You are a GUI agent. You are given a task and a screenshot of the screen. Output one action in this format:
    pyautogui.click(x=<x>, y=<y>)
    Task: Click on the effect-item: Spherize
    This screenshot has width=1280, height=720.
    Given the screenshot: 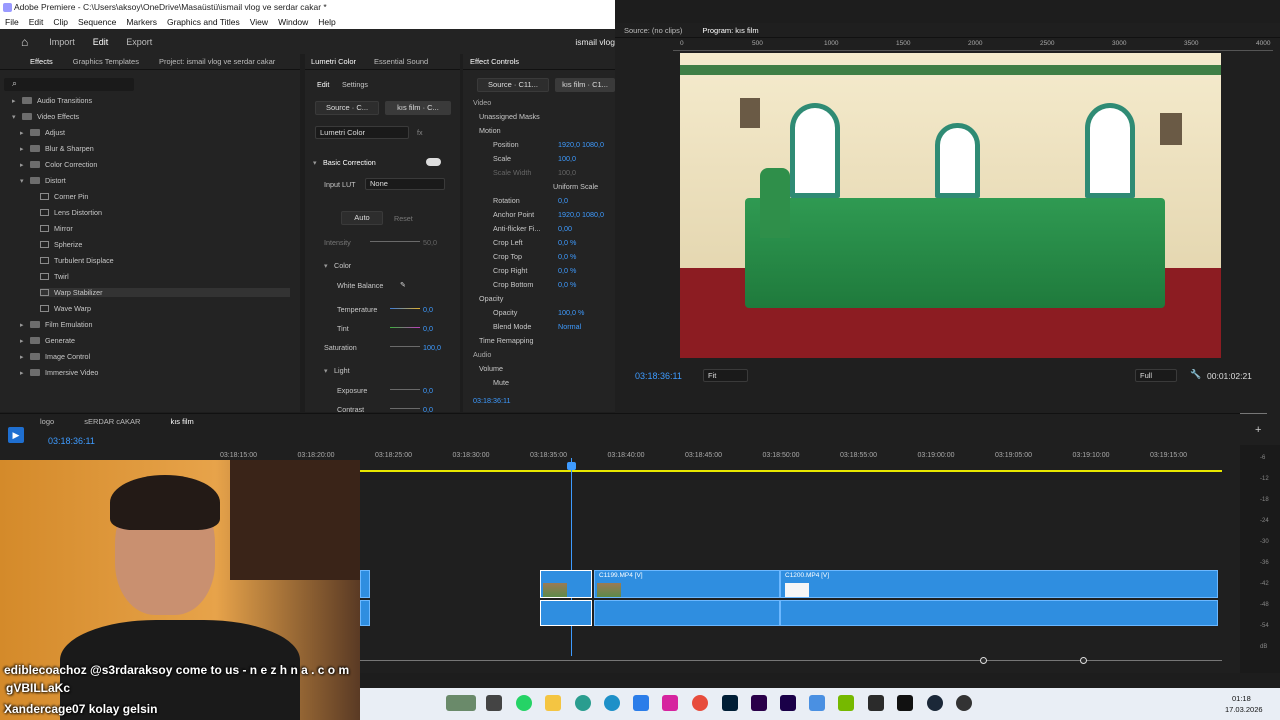 What is the action you would take?
    pyautogui.click(x=165, y=244)
    